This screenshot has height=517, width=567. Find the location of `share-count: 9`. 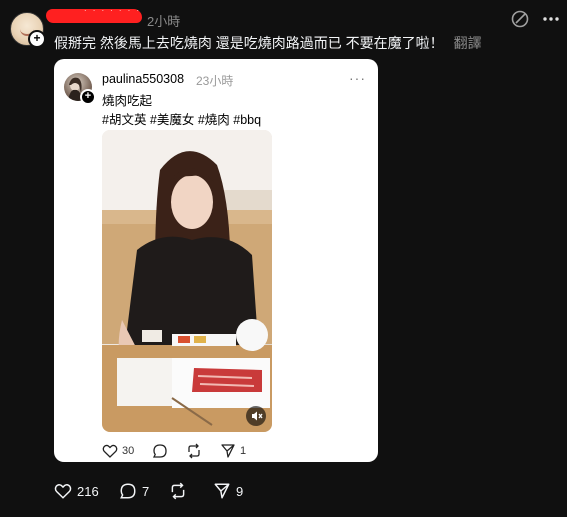

share-count: 9 is located at coordinates (240, 491).